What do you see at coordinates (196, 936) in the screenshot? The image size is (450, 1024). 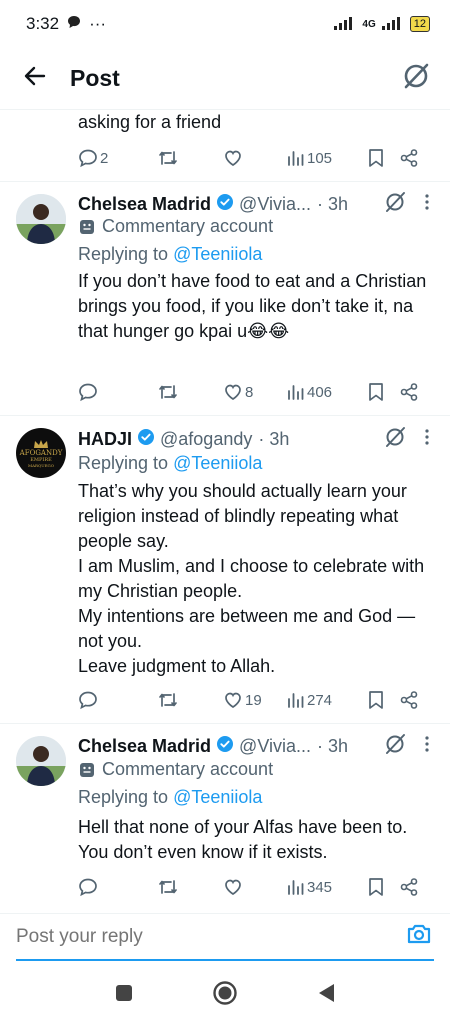 I see `reply-input` at bounding box center [196, 936].